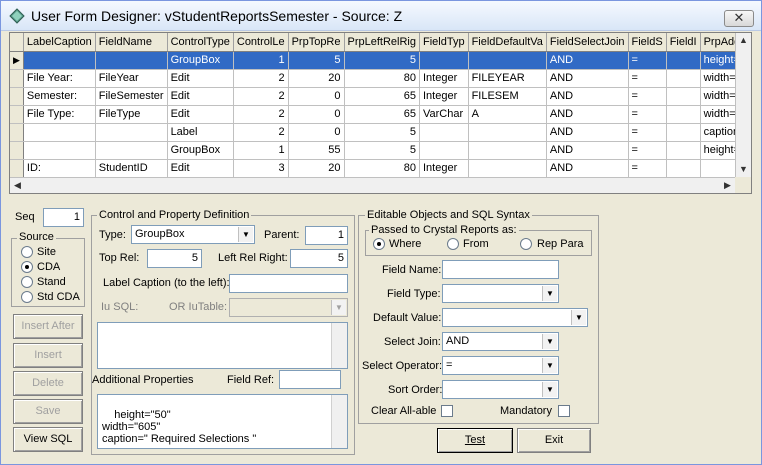 The width and height of the screenshot is (762, 465). I want to click on scroll-left-icon: ◀, so click(17, 185).